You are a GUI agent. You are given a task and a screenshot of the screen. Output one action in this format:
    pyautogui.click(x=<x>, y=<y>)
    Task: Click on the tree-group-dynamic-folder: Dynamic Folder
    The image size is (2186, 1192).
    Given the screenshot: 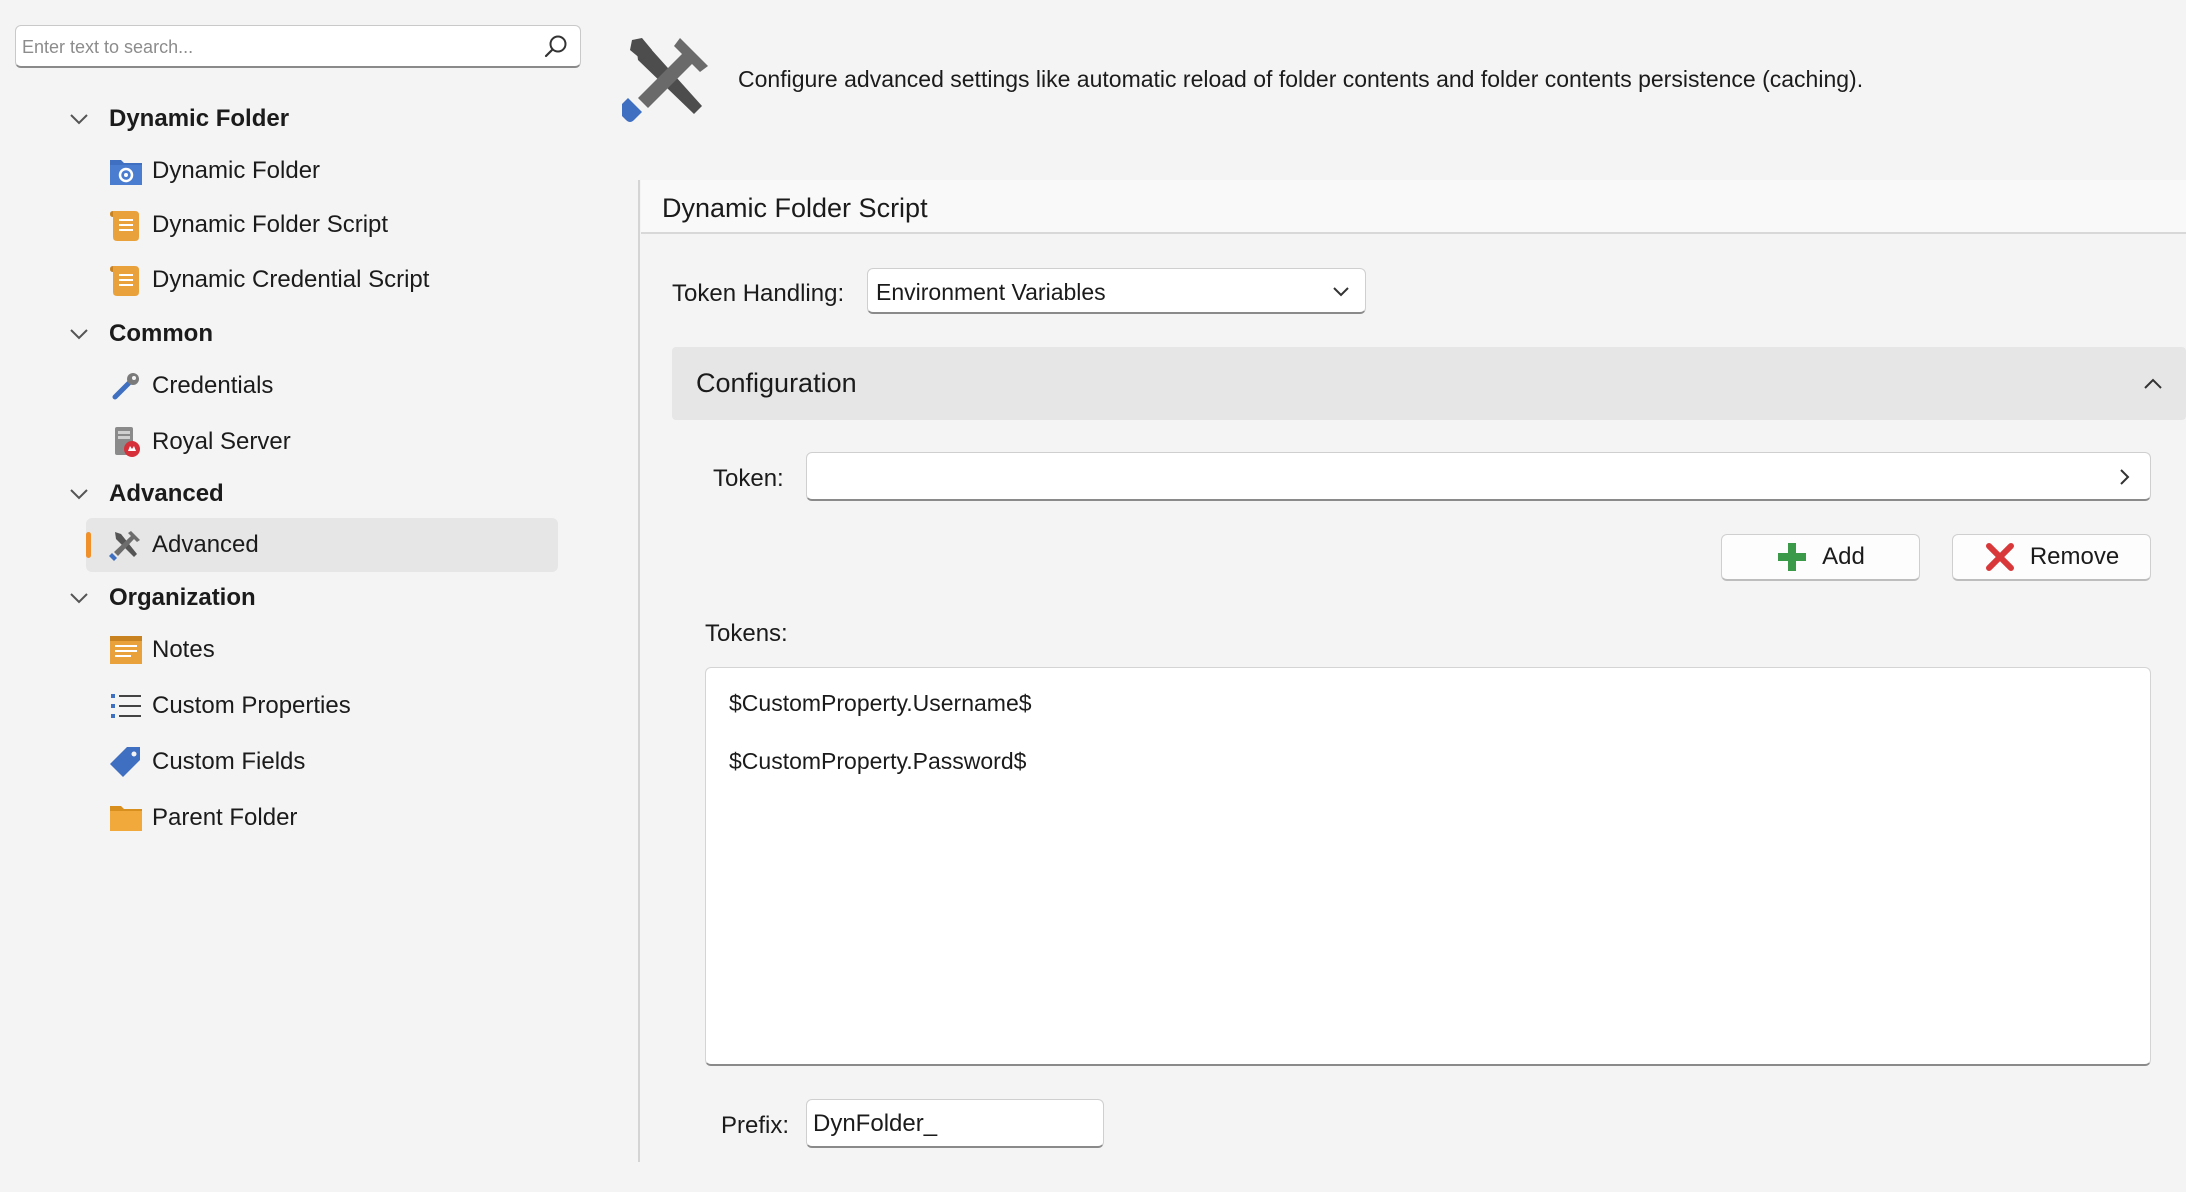 What is the action you would take?
    pyautogui.click(x=177, y=119)
    